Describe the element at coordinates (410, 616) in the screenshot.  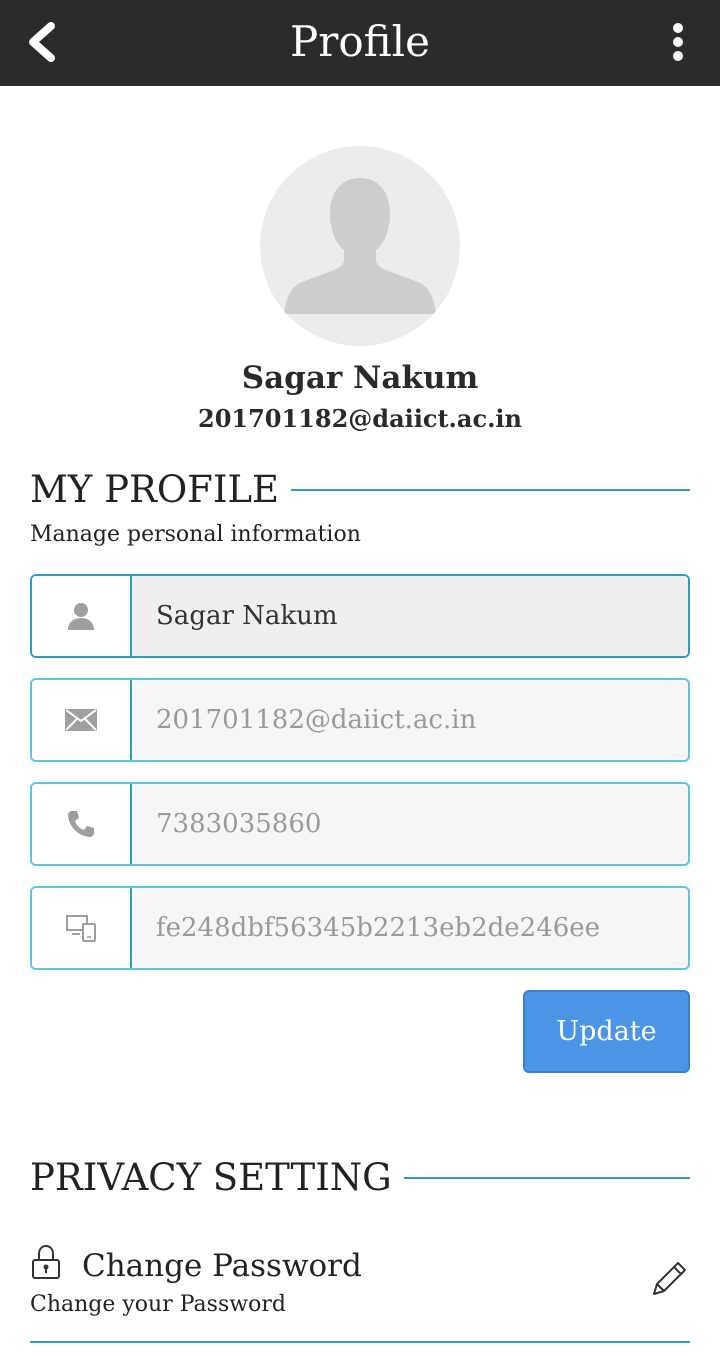
I see `name-input: Sagar Nakum` at that location.